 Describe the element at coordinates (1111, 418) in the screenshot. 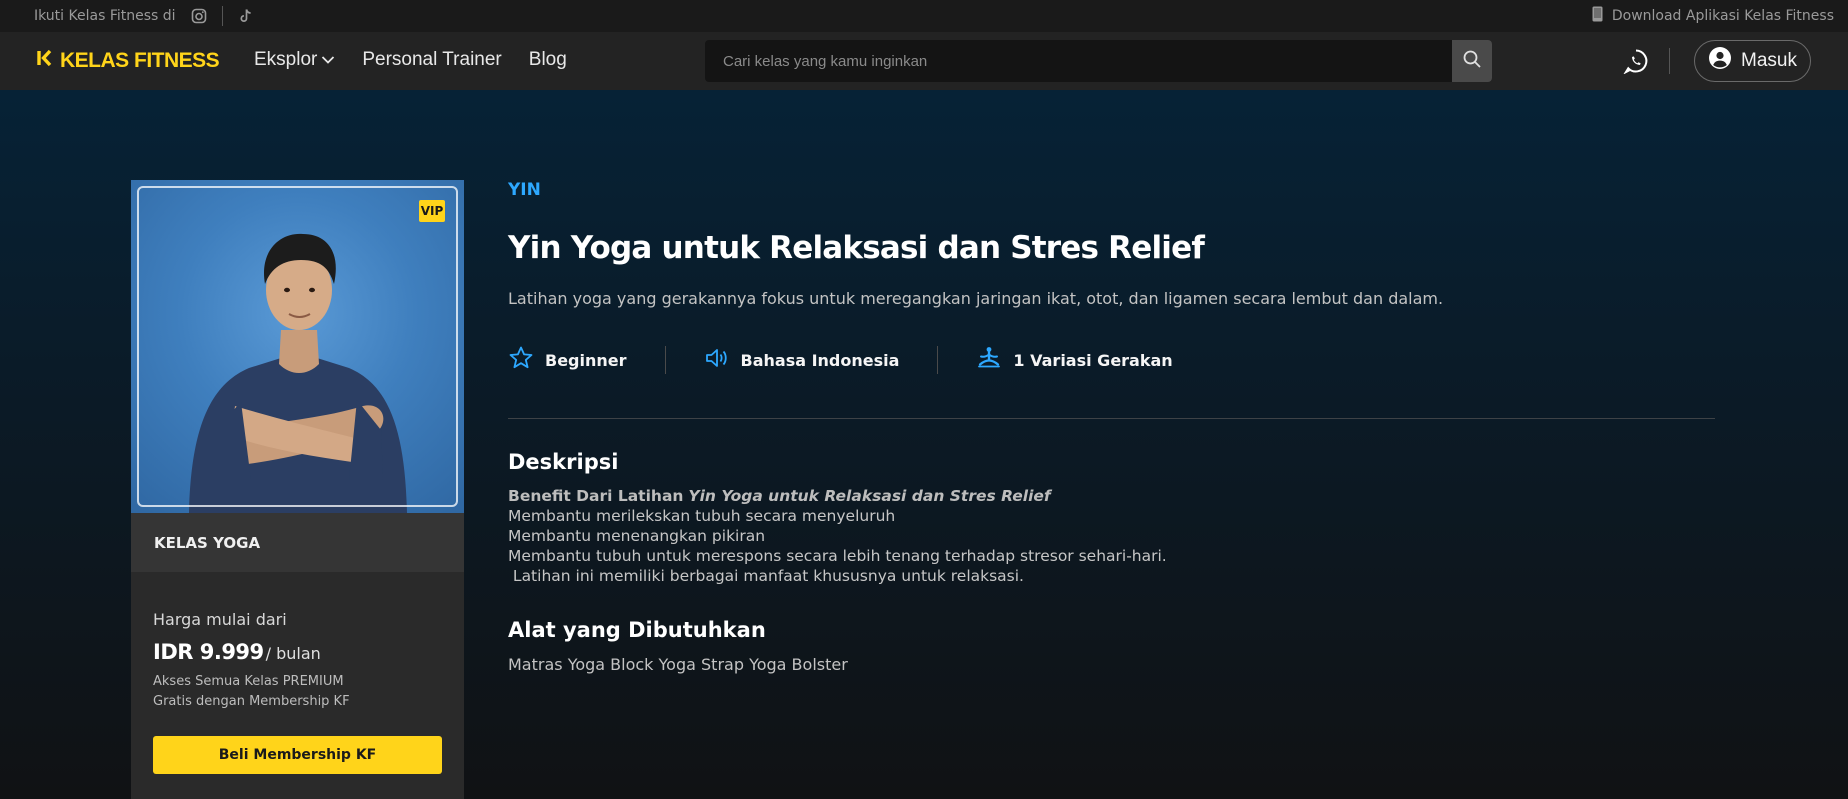

I see `section-divider` at that location.